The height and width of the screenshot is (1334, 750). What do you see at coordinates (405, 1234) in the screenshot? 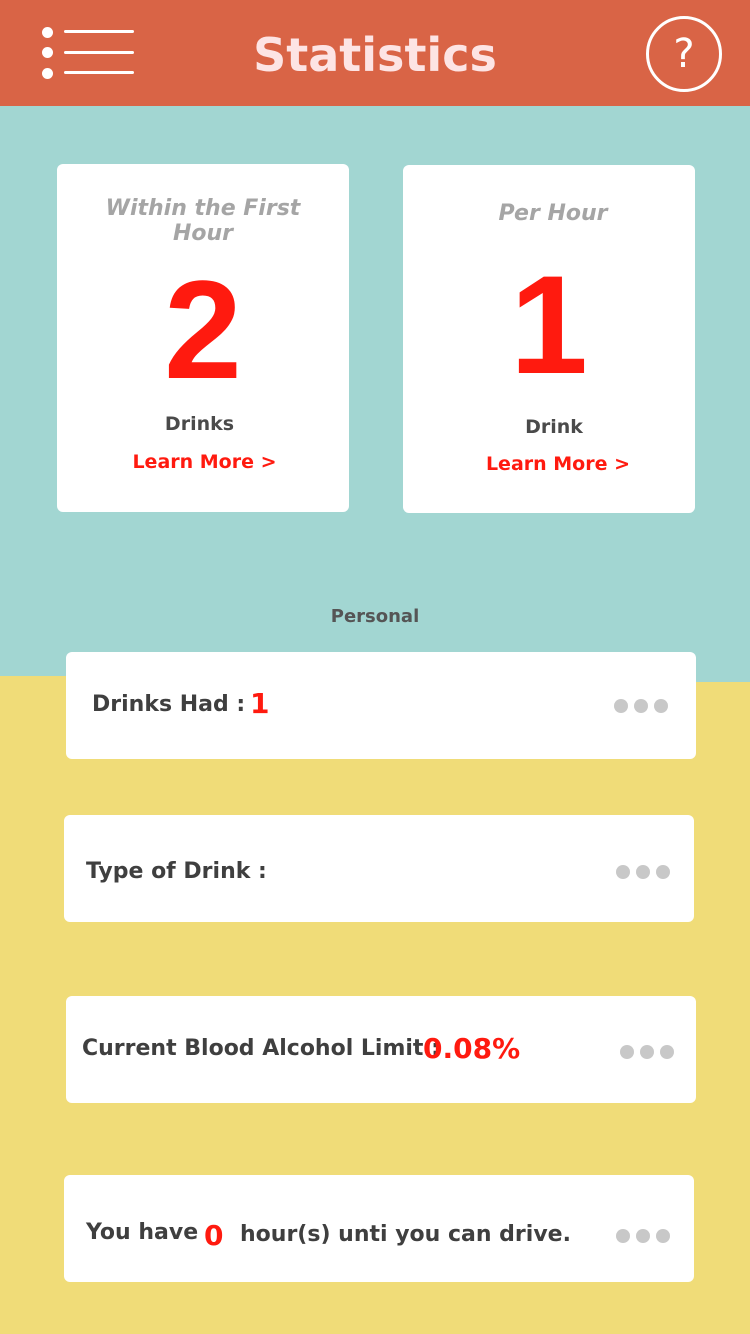
I see `row-label-suffix: hour(s) unti you can drive.` at bounding box center [405, 1234].